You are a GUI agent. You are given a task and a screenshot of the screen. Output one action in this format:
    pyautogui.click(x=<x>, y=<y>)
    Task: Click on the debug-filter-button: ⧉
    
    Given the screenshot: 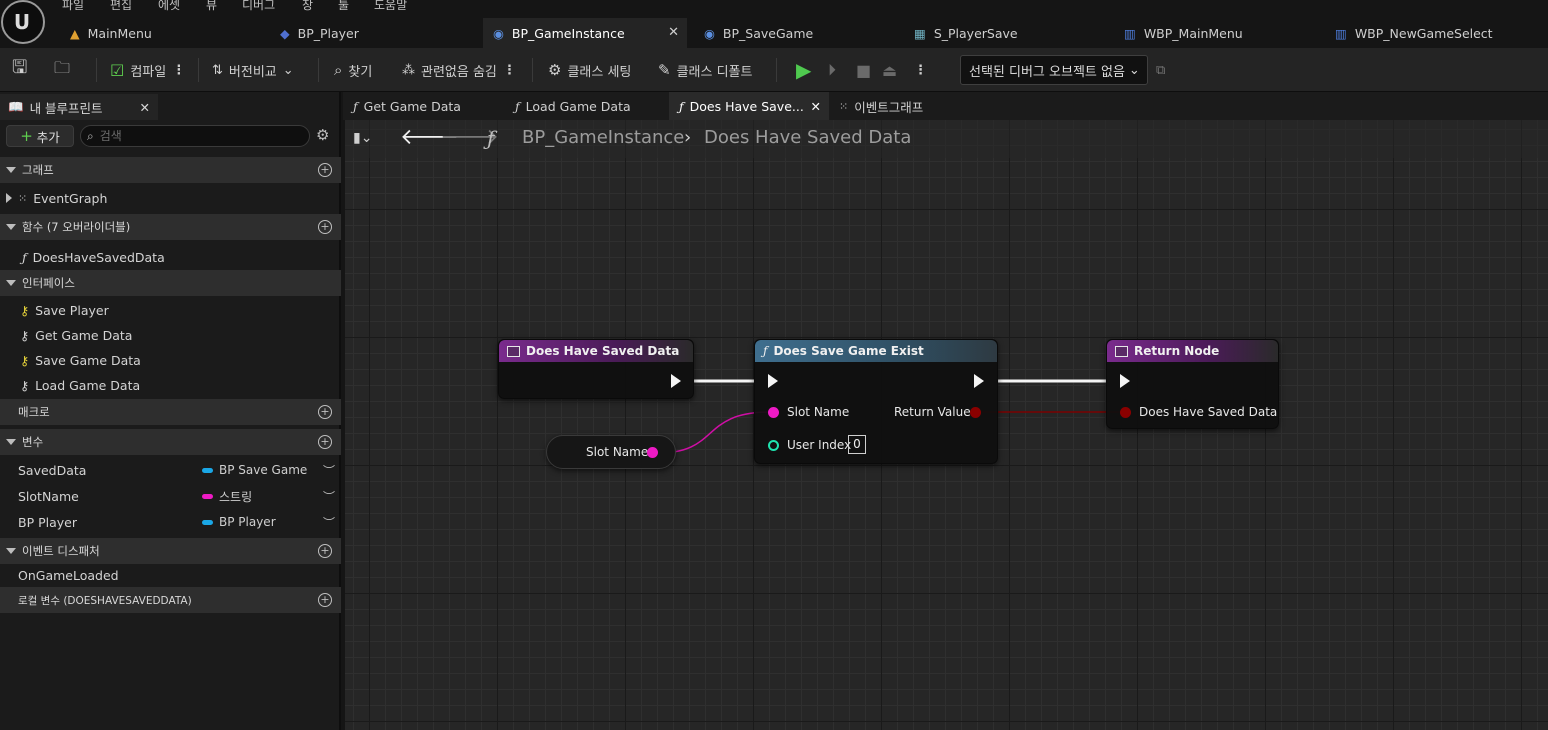 What is the action you would take?
    pyautogui.click(x=1160, y=70)
    